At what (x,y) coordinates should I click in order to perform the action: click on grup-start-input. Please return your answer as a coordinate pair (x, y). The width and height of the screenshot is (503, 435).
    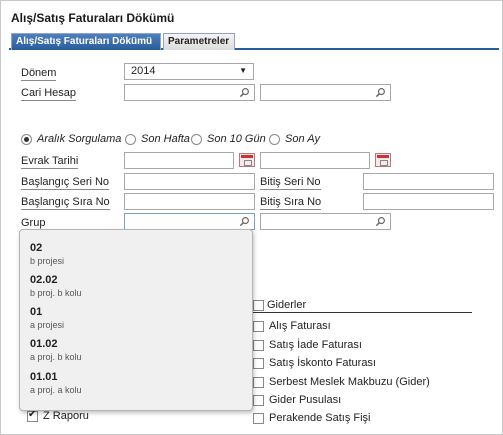
    Looking at the image, I should click on (189, 221).